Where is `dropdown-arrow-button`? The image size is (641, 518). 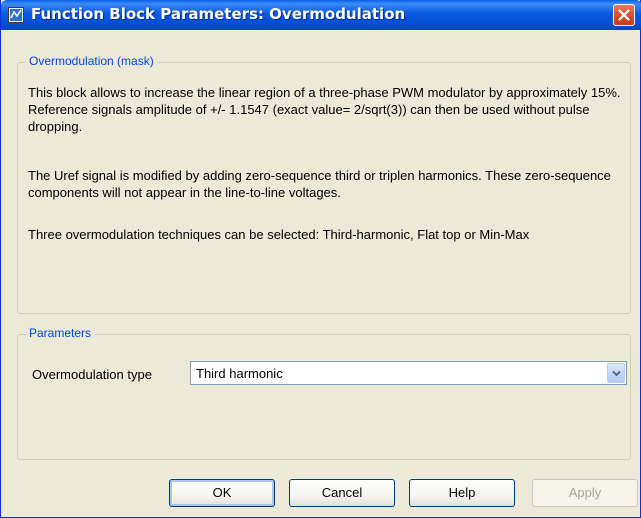
dropdown-arrow-button is located at coordinates (616, 373).